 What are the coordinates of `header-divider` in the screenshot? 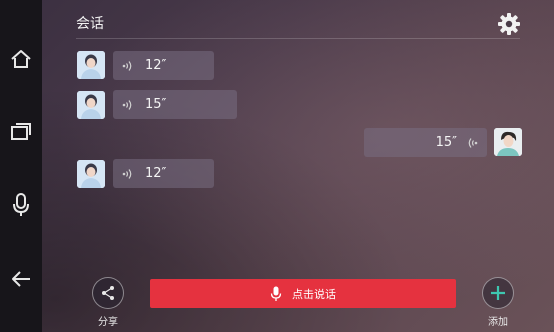 It's located at (298, 38).